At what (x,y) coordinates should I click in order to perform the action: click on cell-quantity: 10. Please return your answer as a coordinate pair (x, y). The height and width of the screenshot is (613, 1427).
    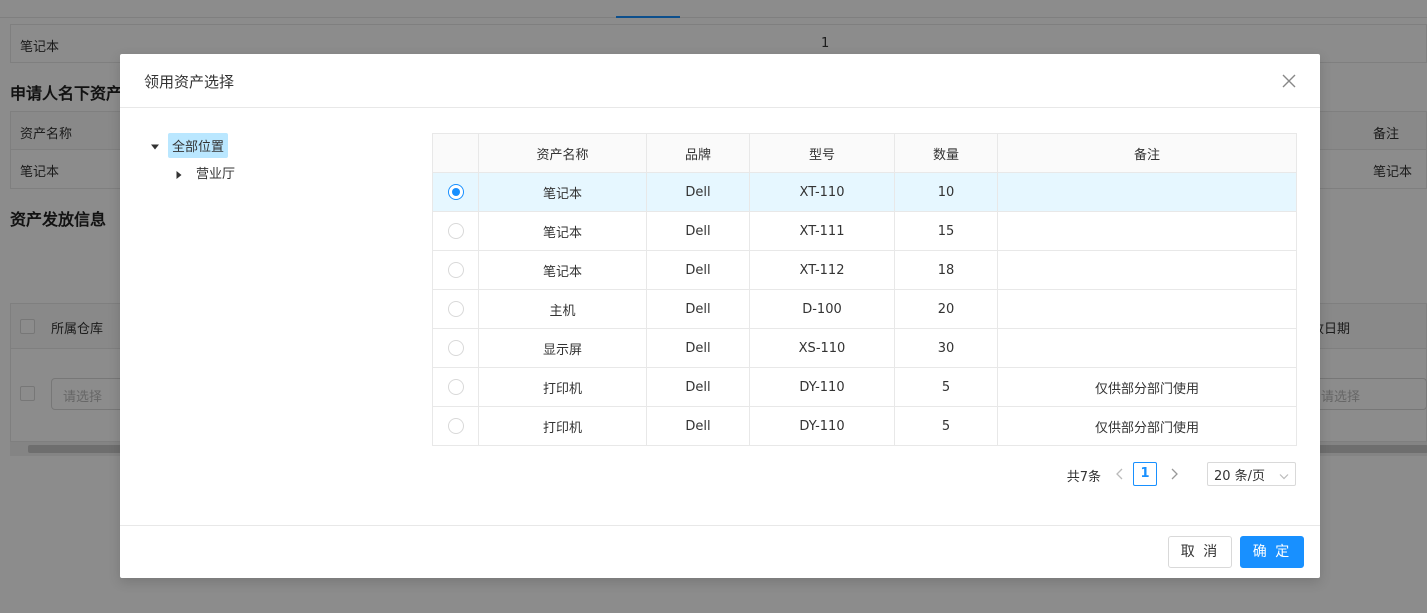
    Looking at the image, I should click on (946, 192).